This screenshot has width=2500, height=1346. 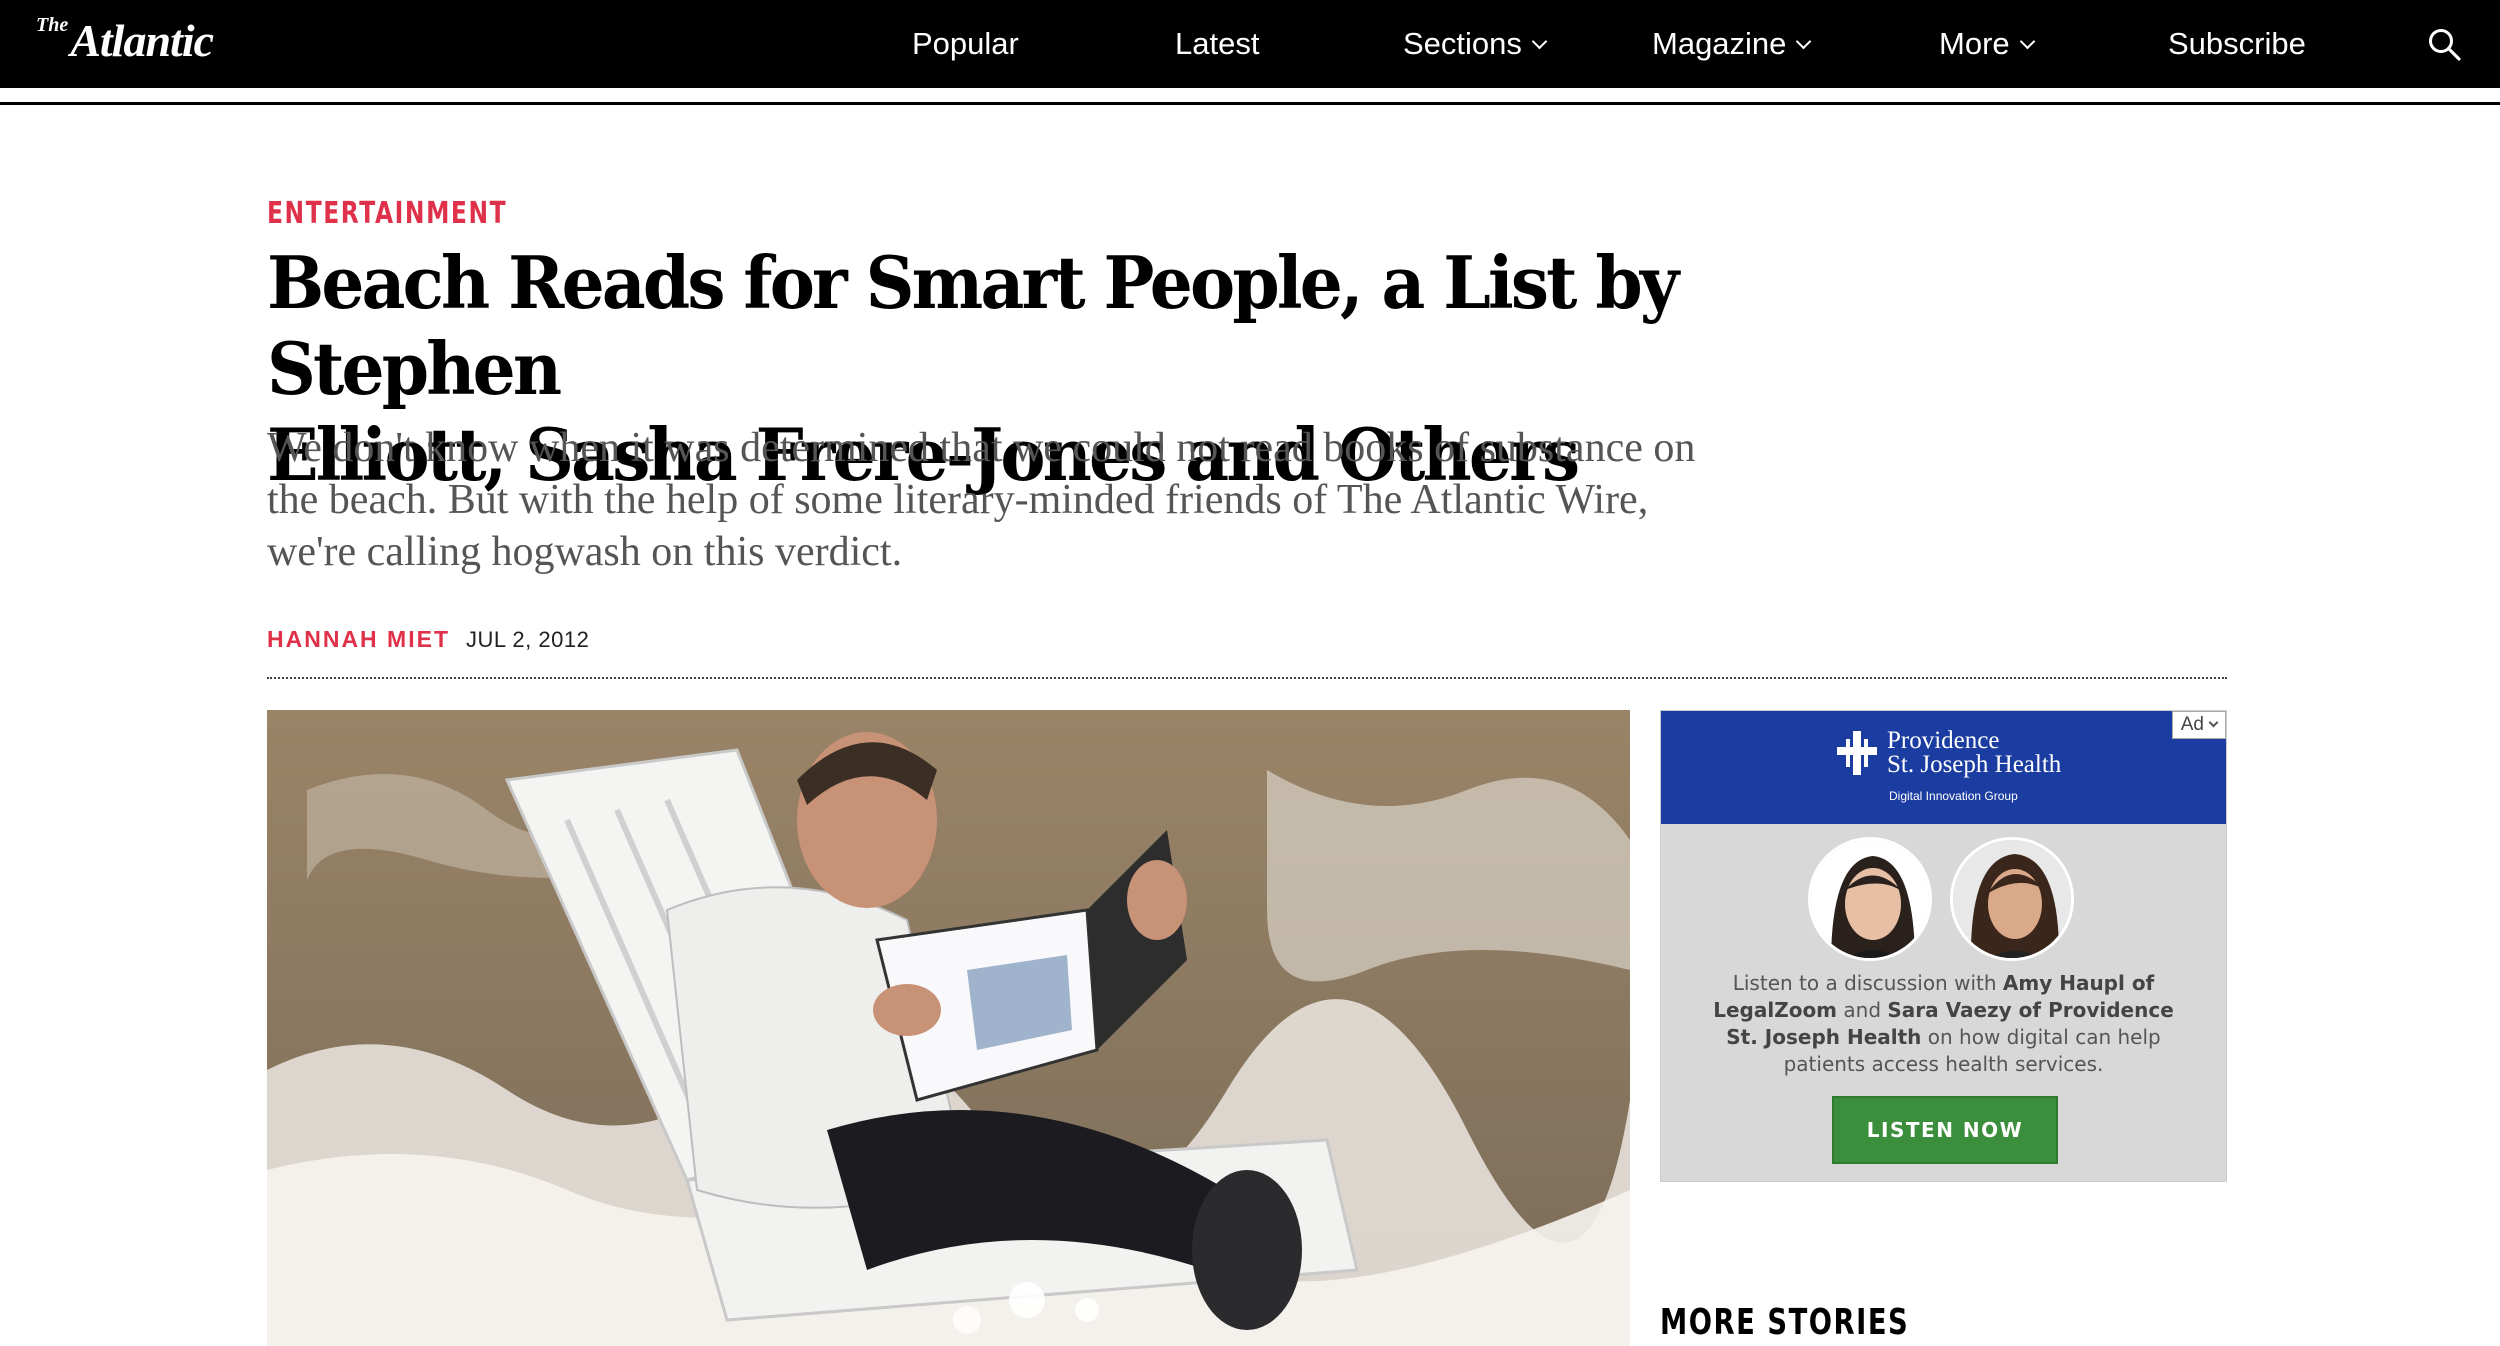 I want to click on ad-choices-badge: Ad, so click(x=2198, y=725).